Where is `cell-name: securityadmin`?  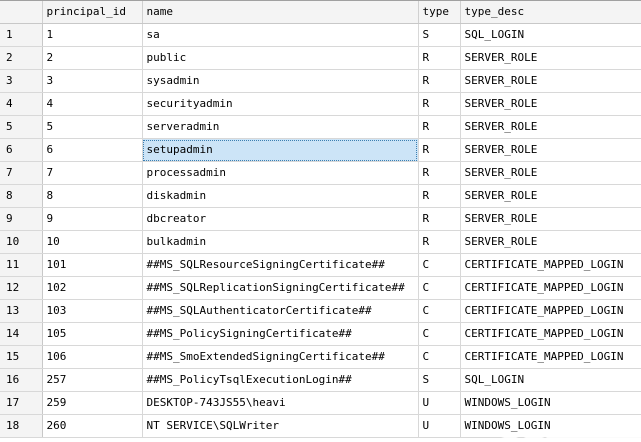 cell-name: securityadmin is located at coordinates (280, 104).